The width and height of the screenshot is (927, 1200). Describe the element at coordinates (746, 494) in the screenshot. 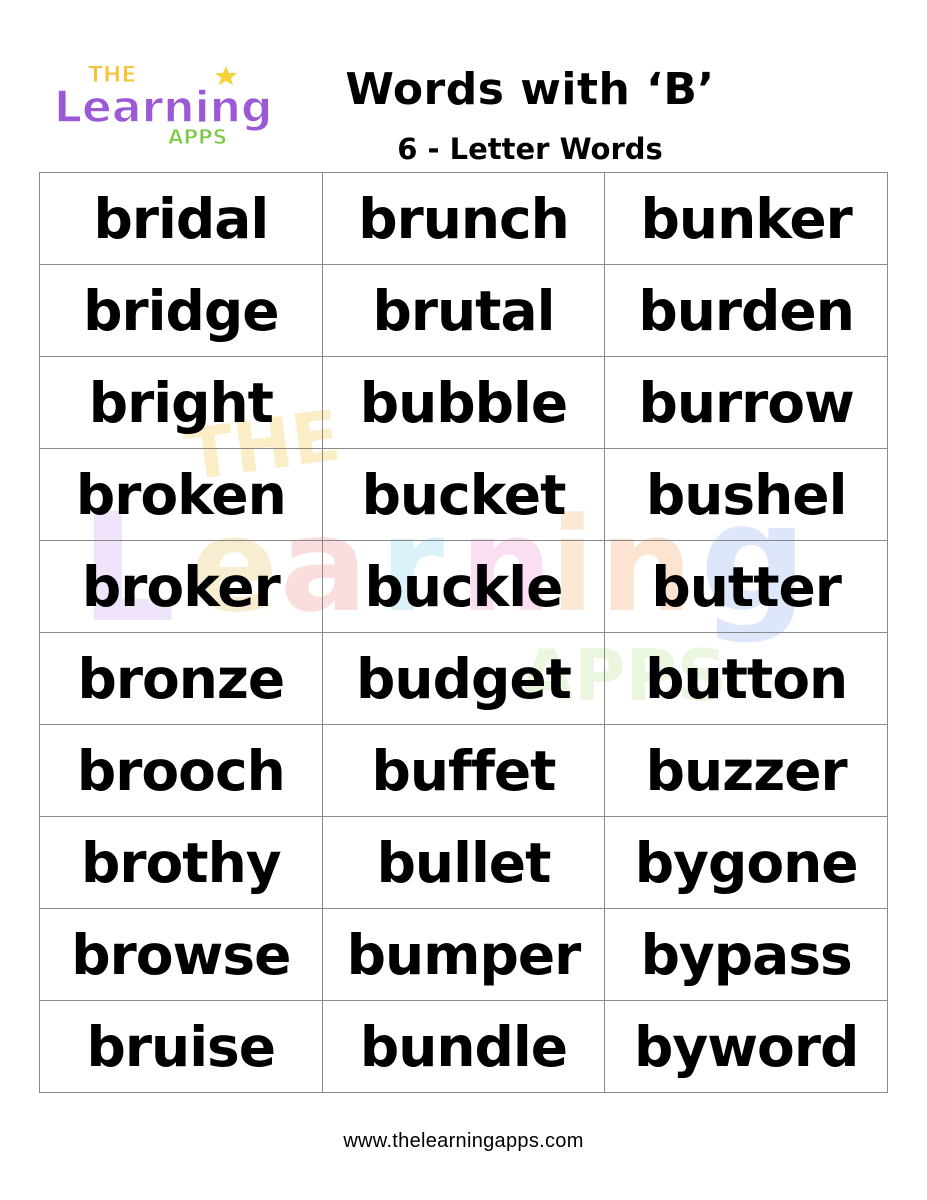

I see `word-cell: bushel` at that location.